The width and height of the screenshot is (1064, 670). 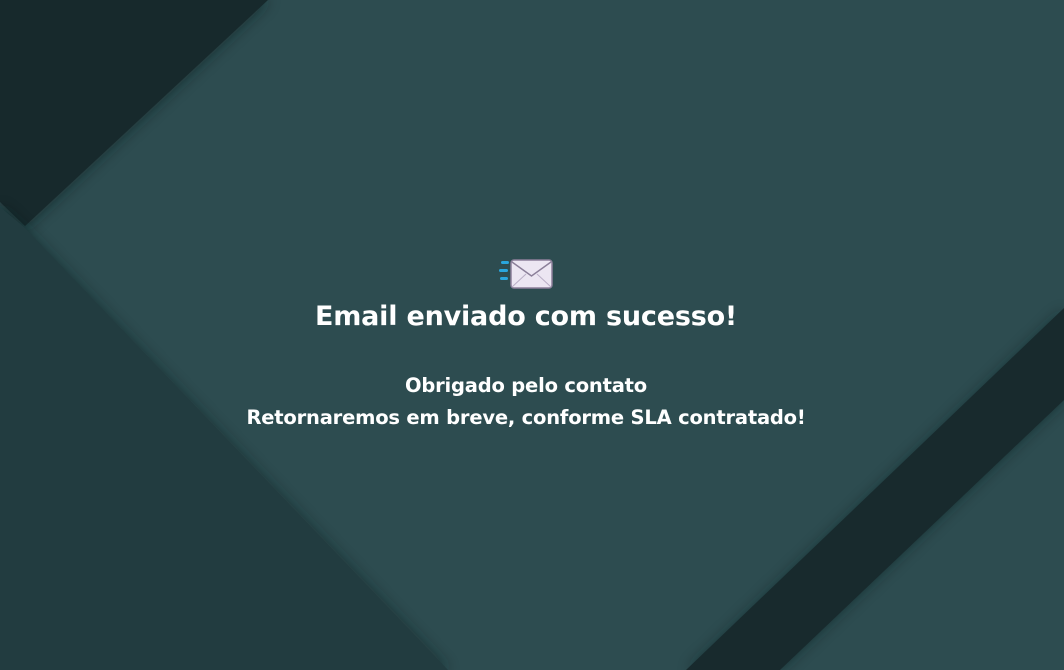 What do you see at coordinates (526, 316) in the screenshot?
I see `success-title: Email enviado com sucesso!` at bounding box center [526, 316].